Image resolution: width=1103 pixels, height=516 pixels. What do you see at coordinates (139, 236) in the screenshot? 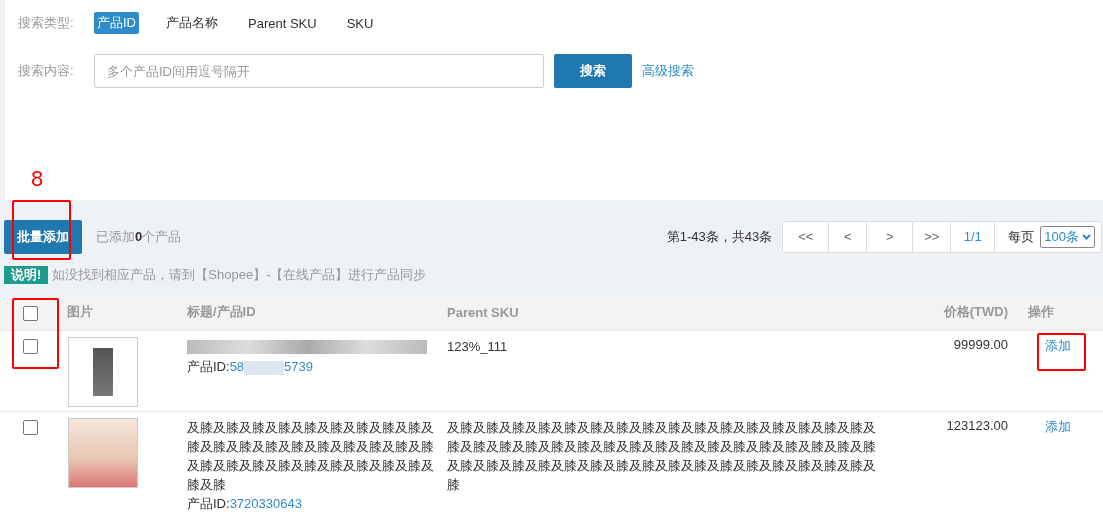
I see `added-count-text: 已添加0个产品` at bounding box center [139, 236].